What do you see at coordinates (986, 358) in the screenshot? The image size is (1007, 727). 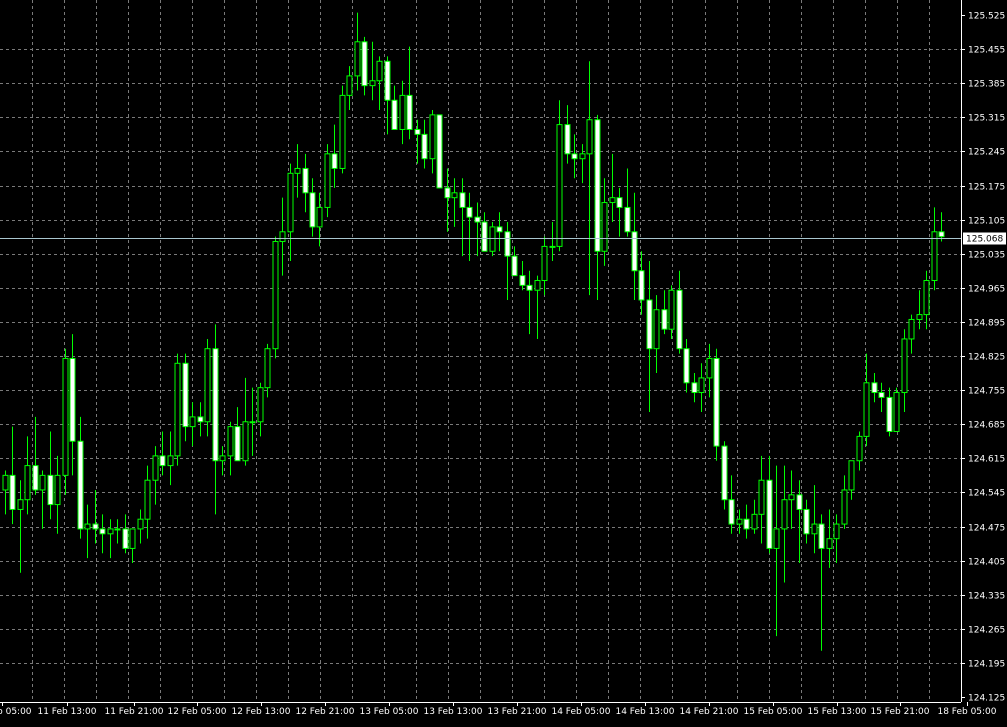 I see `y-tick-label: 124.825` at bounding box center [986, 358].